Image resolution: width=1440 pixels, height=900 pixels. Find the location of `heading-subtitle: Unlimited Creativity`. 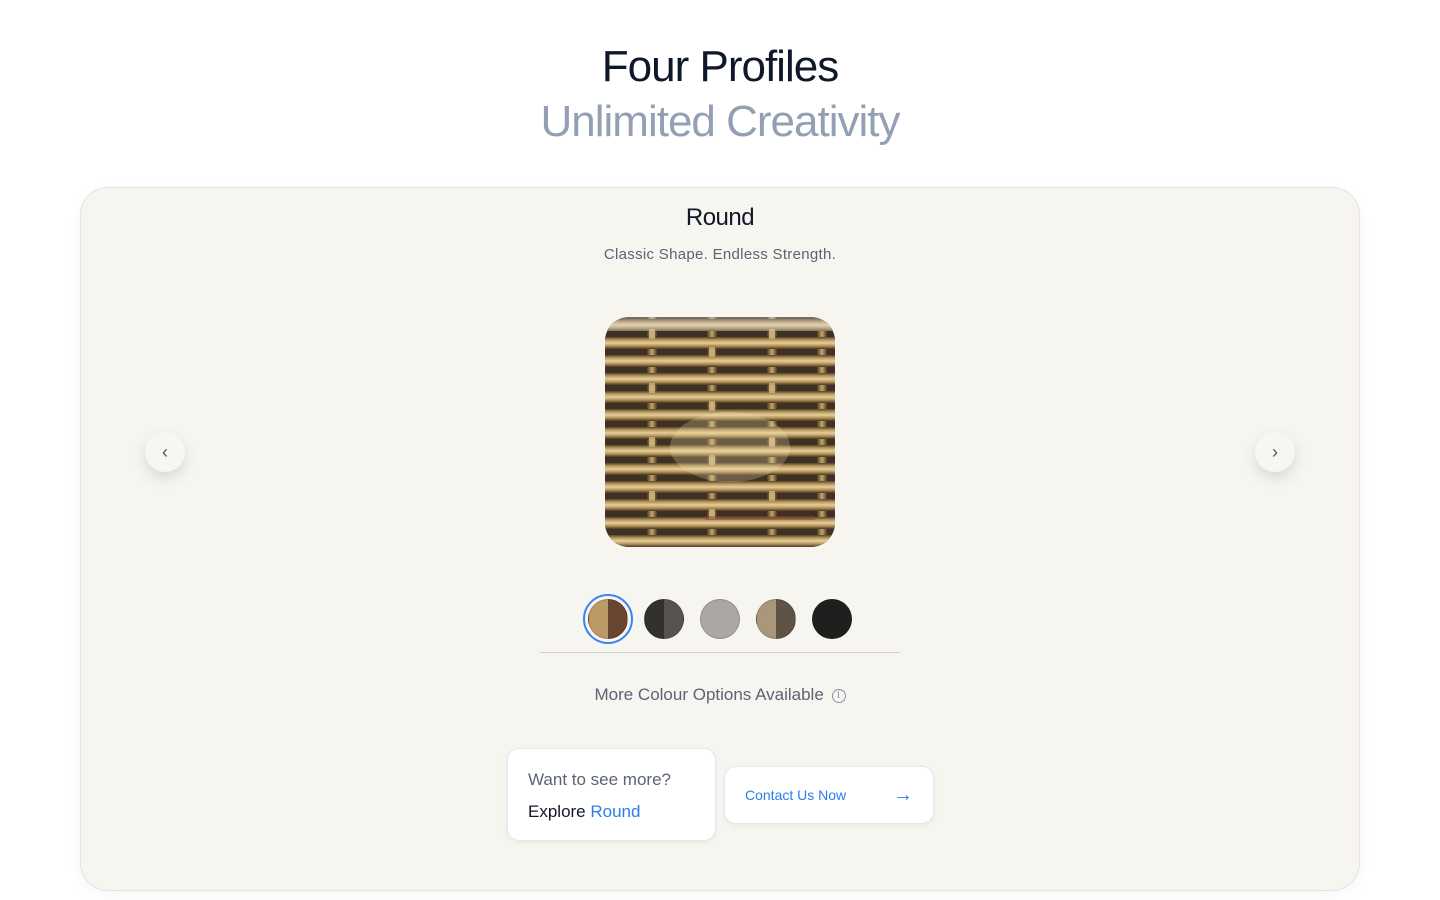

heading-subtitle: Unlimited Creativity is located at coordinates (720, 121).